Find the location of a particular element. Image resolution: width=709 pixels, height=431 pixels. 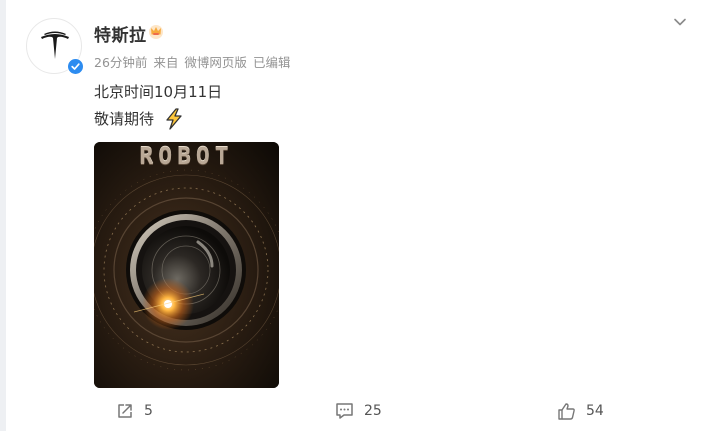

comment-count: 25 is located at coordinates (373, 411).